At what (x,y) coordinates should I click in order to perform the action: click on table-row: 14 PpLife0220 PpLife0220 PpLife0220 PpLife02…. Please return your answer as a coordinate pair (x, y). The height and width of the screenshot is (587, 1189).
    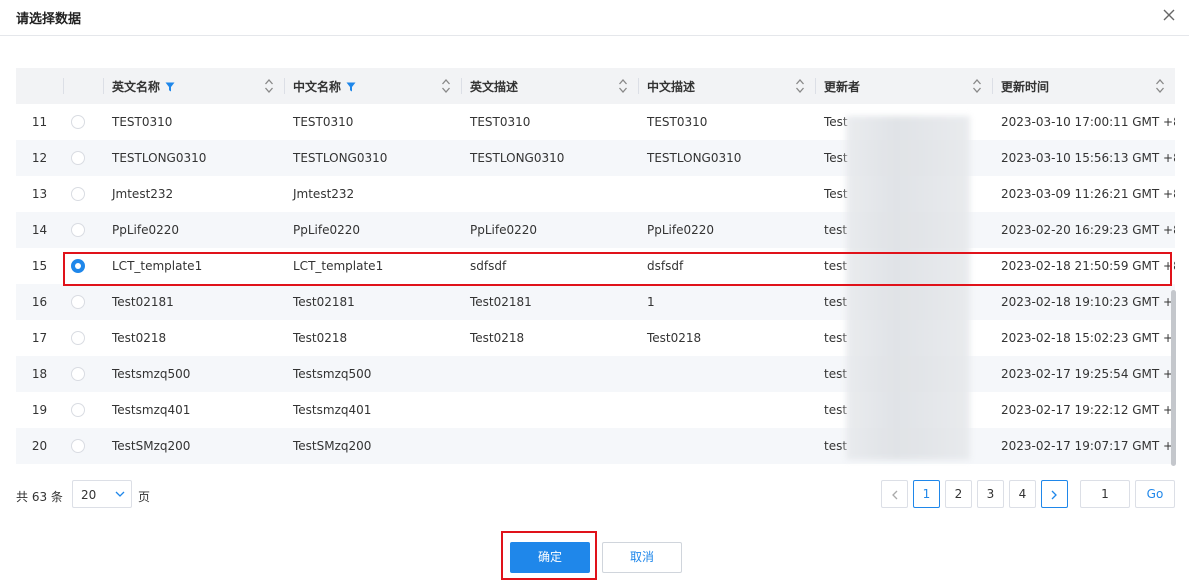
    Looking at the image, I should click on (595, 230).